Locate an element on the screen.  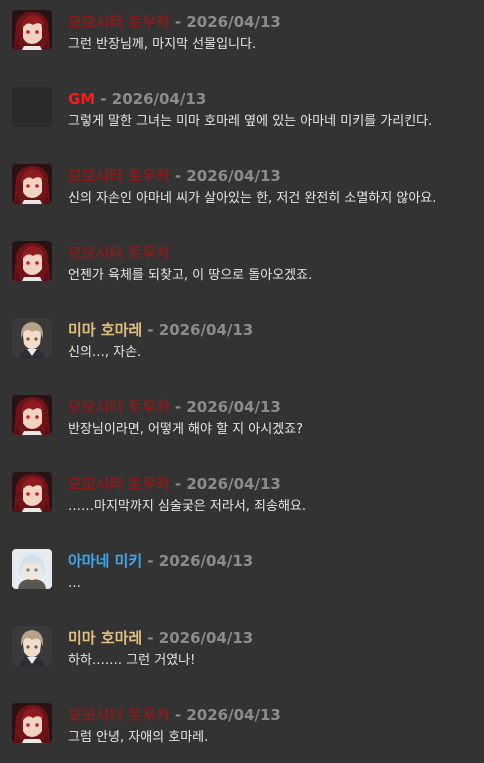
message-text: 그럼 안녕, 자애의 호마레. is located at coordinates (138, 737).